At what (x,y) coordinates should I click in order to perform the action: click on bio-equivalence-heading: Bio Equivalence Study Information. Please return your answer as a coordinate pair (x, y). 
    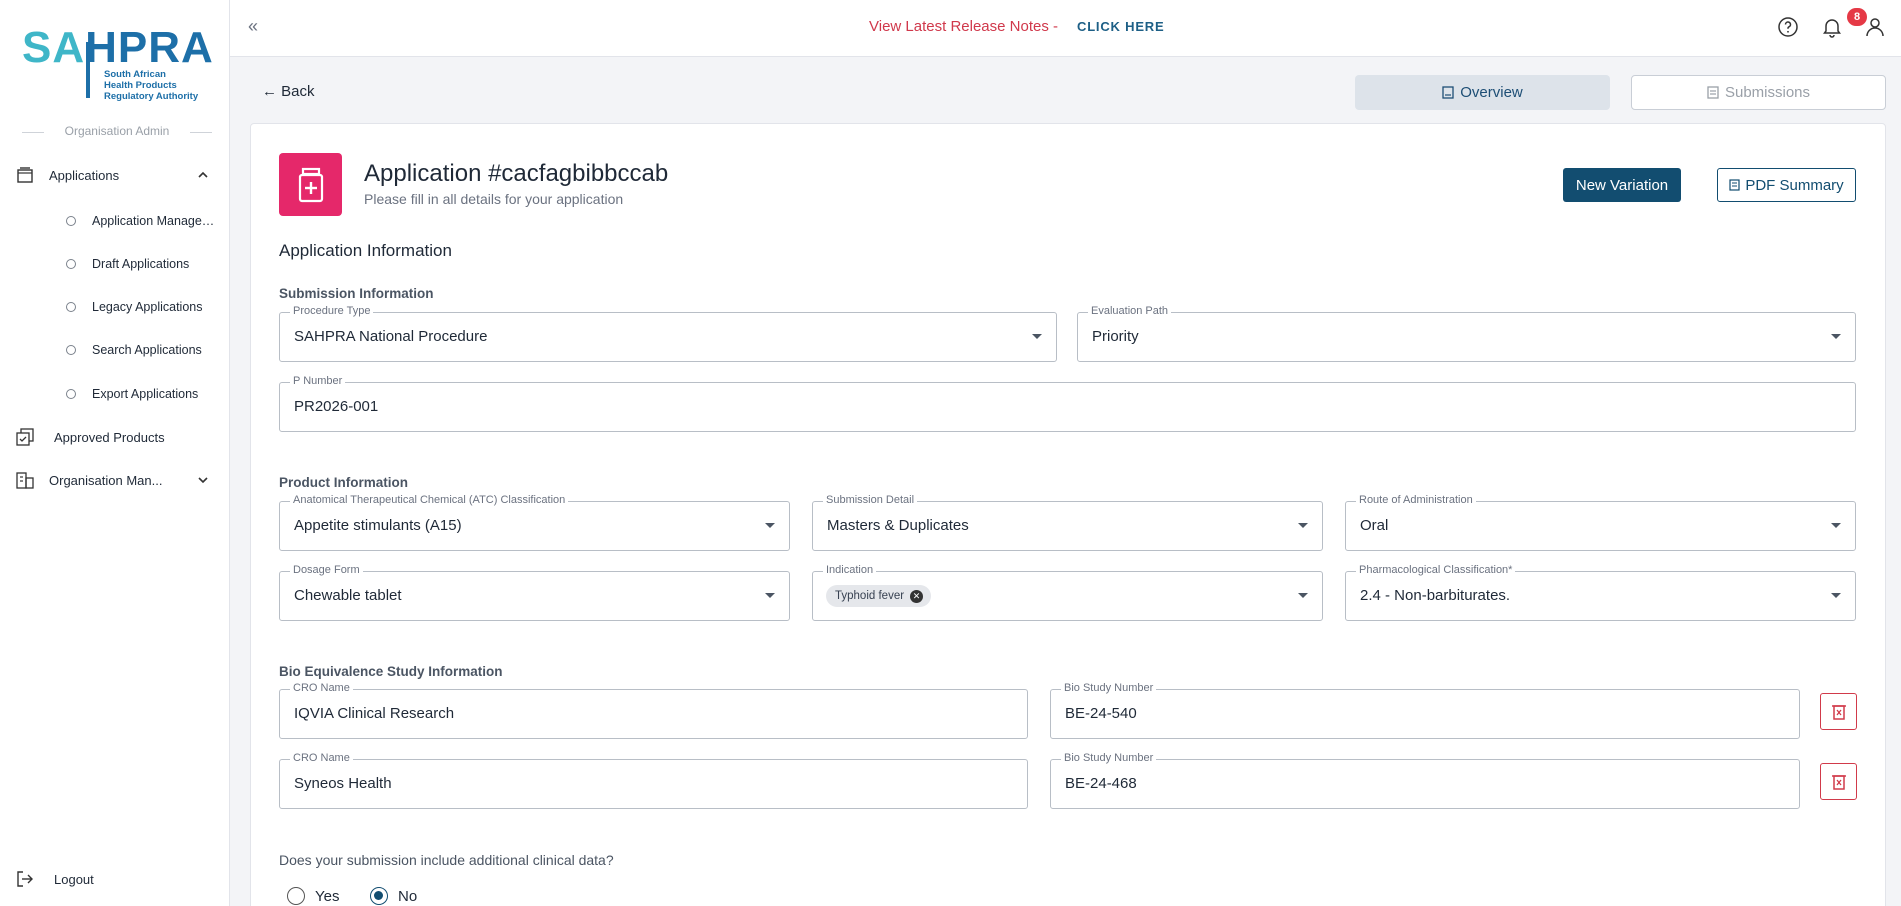
    Looking at the image, I should click on (391, 671).